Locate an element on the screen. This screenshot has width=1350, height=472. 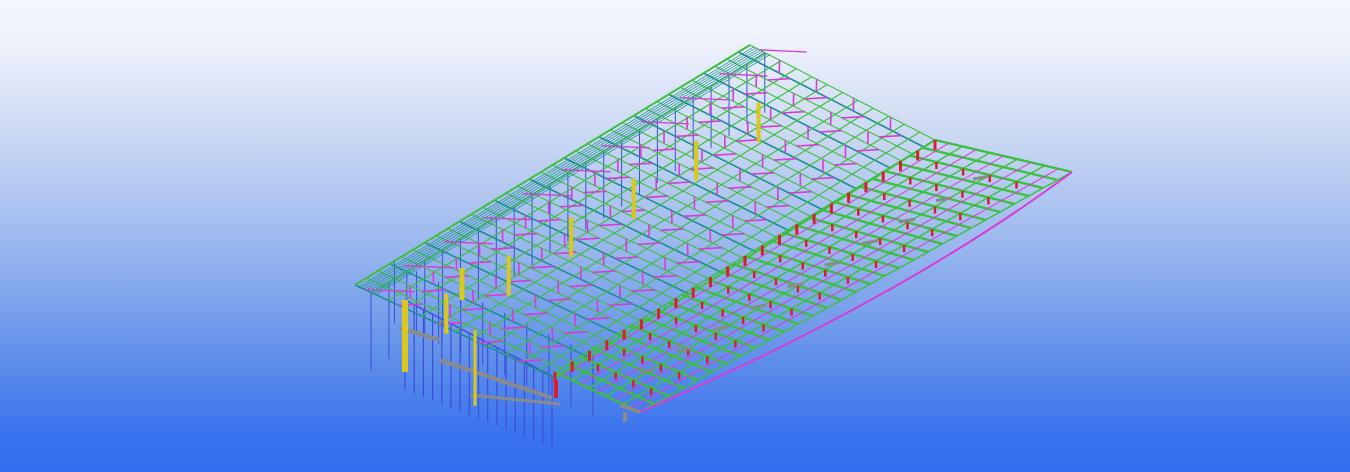
canopy-purlin is located at coordinates (789, 270).